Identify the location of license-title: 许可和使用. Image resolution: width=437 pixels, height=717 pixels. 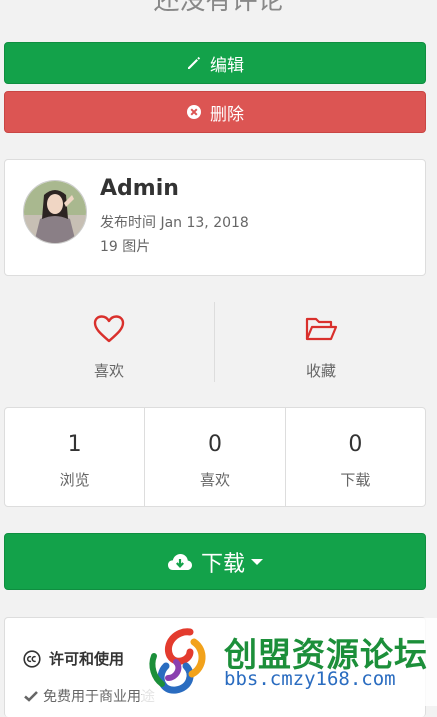
(87, 659).